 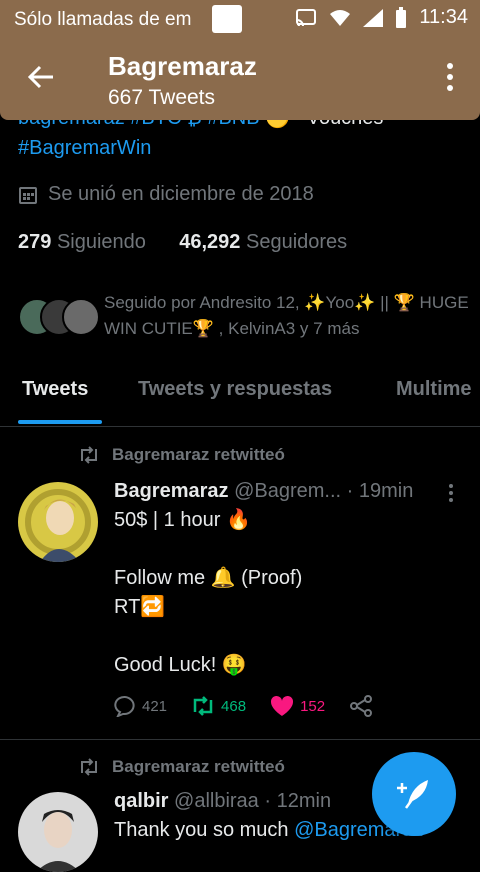 I want to click on tweet-count: 667 Tweets, so click(x=162, y=97).